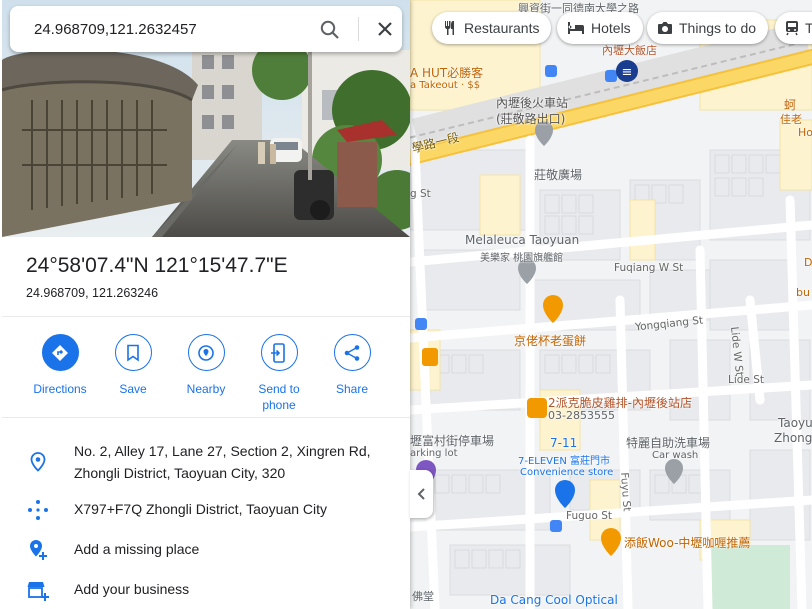 This screenshot has width=812, height=609. What do you see at coordinates (791, 119) in the screenshot?
I see `map-label-right-snip2: 佳老` at bounding box center [791, 119].